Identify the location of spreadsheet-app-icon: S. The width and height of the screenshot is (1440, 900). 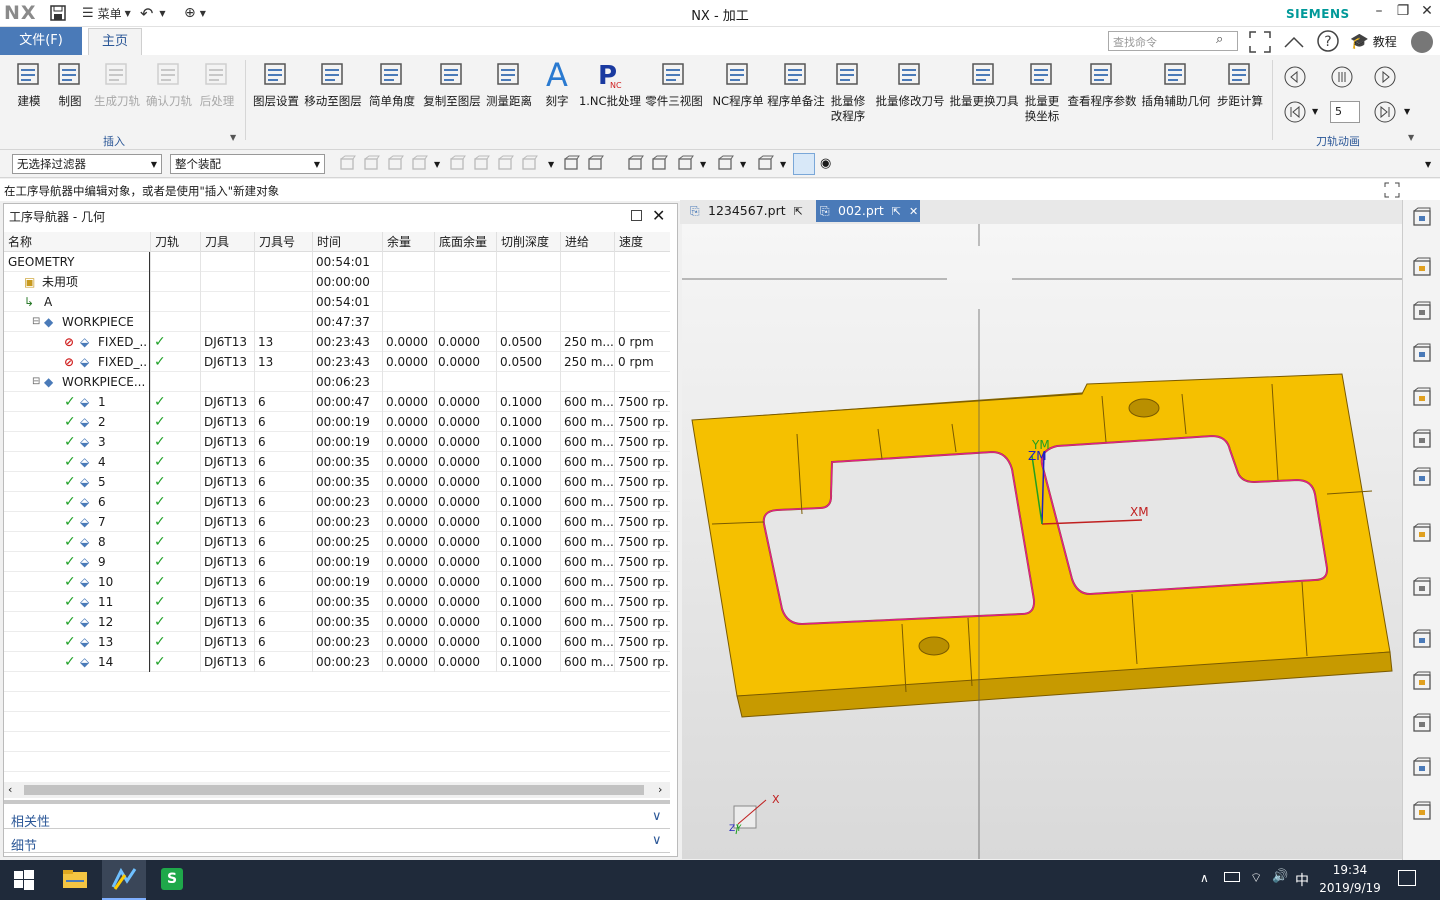
(172, 879).